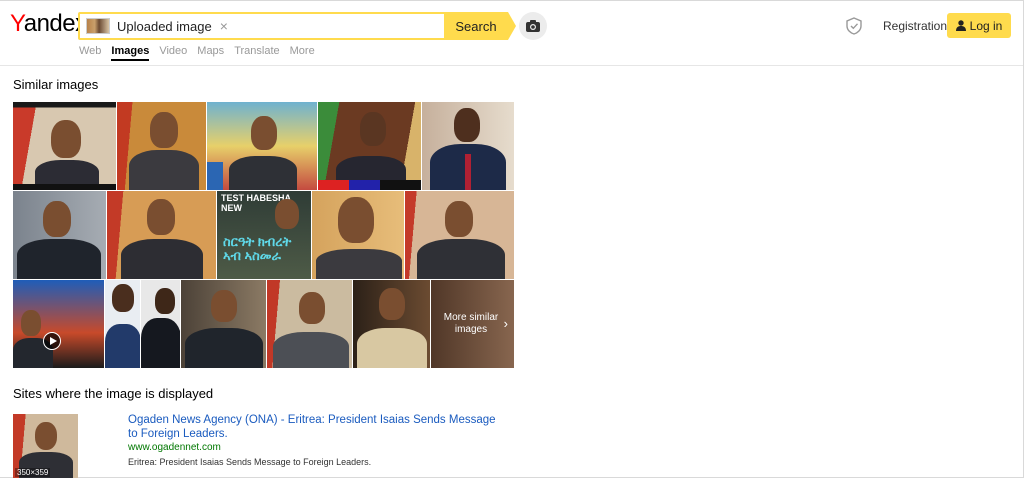 This screenshot has height=478, width=1024. I want to click on more-similar-images-label: More similar images, so click(471, 323).